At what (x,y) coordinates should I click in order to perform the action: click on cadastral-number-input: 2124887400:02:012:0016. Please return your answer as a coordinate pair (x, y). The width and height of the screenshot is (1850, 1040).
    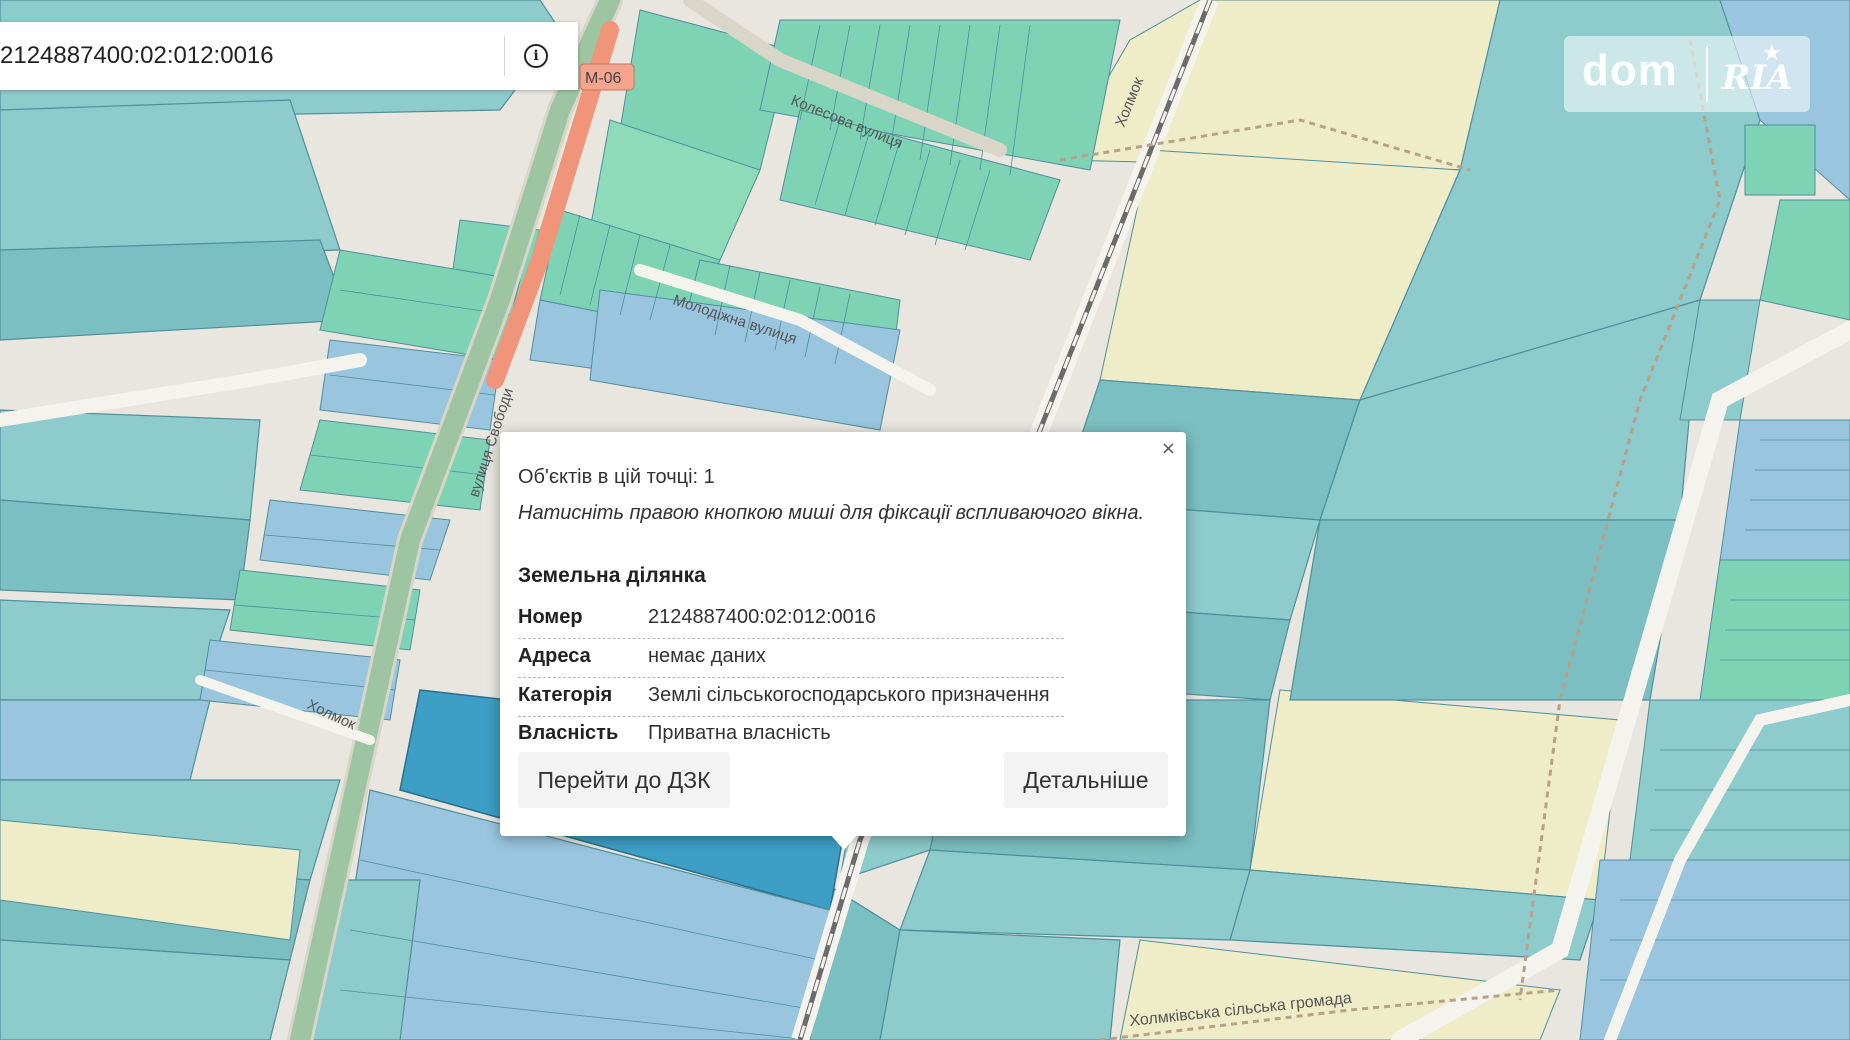
    Looking at the image, I should click on (137, 56).